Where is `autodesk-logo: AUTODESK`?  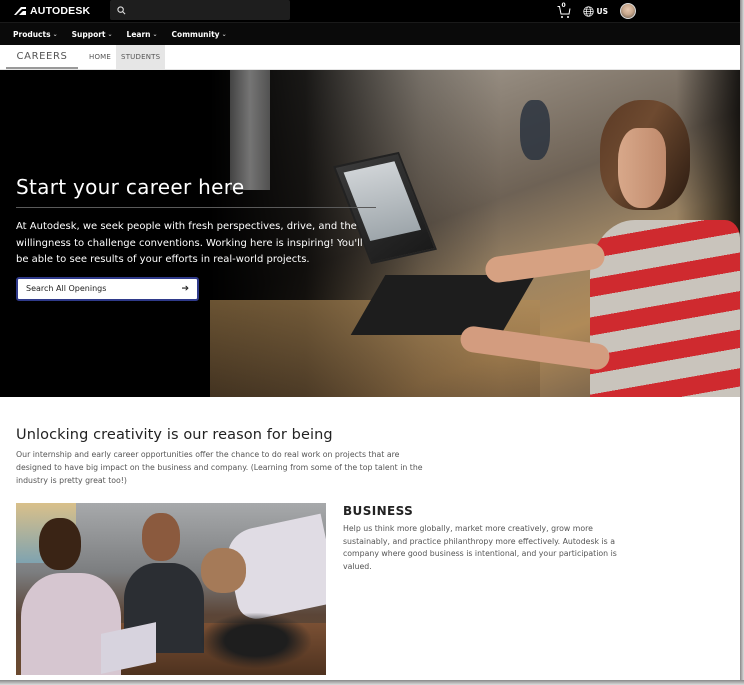 autodesk-logo: AUTODESK is located at coordinates (52, 11).